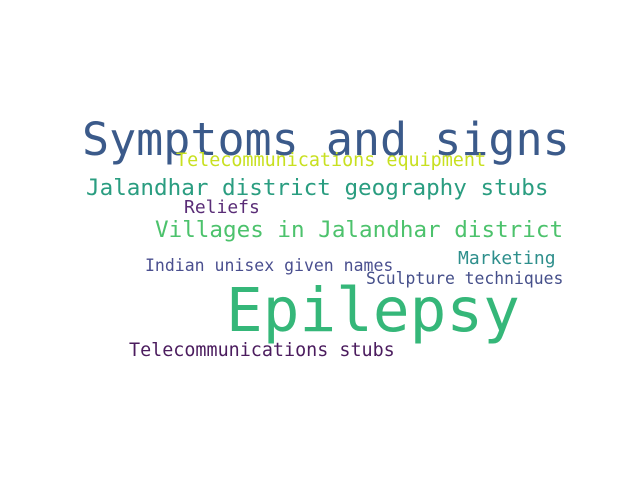  I want to click on word-villages-in-jalandhar-district: Villages in Jalandhar district, so click(359, 230).